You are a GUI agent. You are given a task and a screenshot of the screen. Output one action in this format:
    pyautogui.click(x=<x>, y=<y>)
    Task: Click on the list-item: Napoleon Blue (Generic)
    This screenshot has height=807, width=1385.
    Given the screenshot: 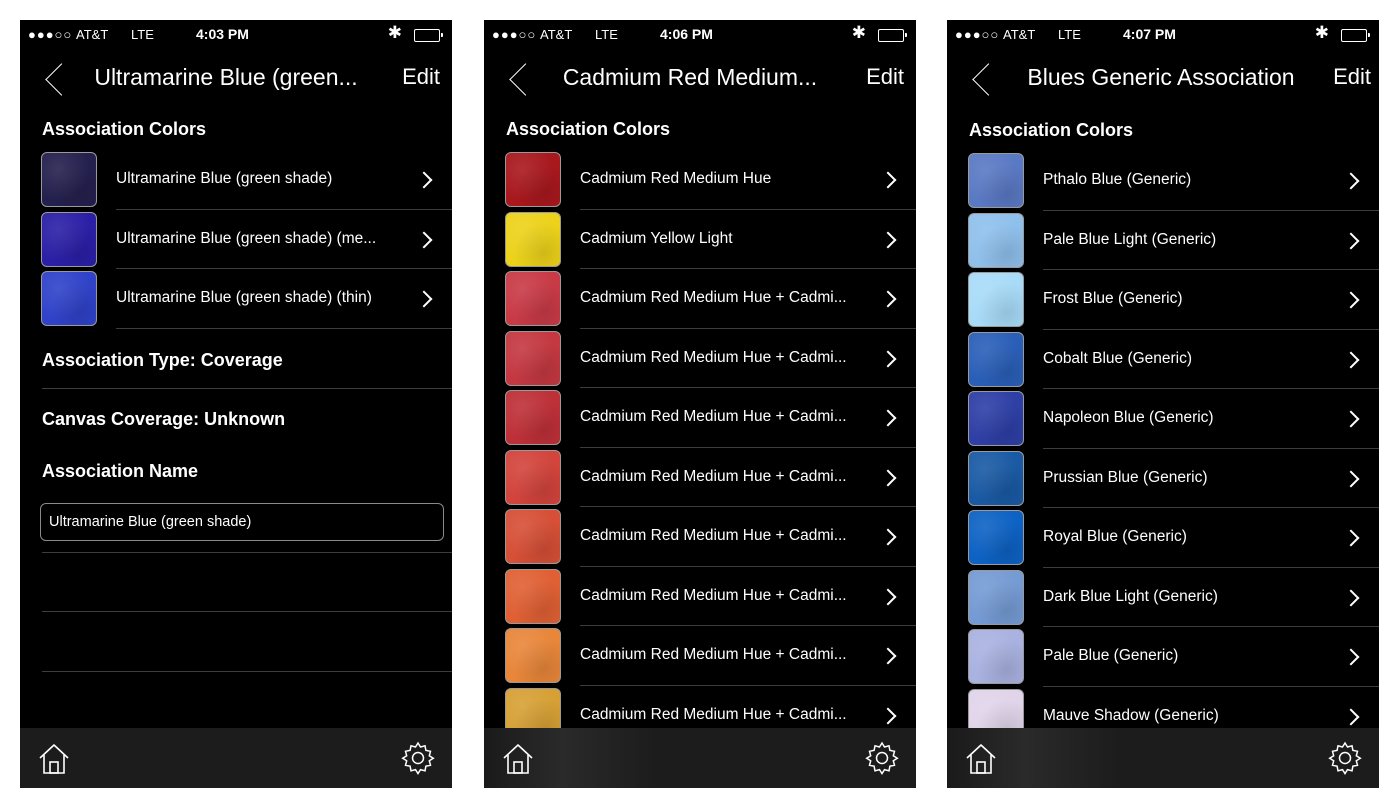 What is the action you would take?
    pyautogui.click(x=1163, y=419)
    